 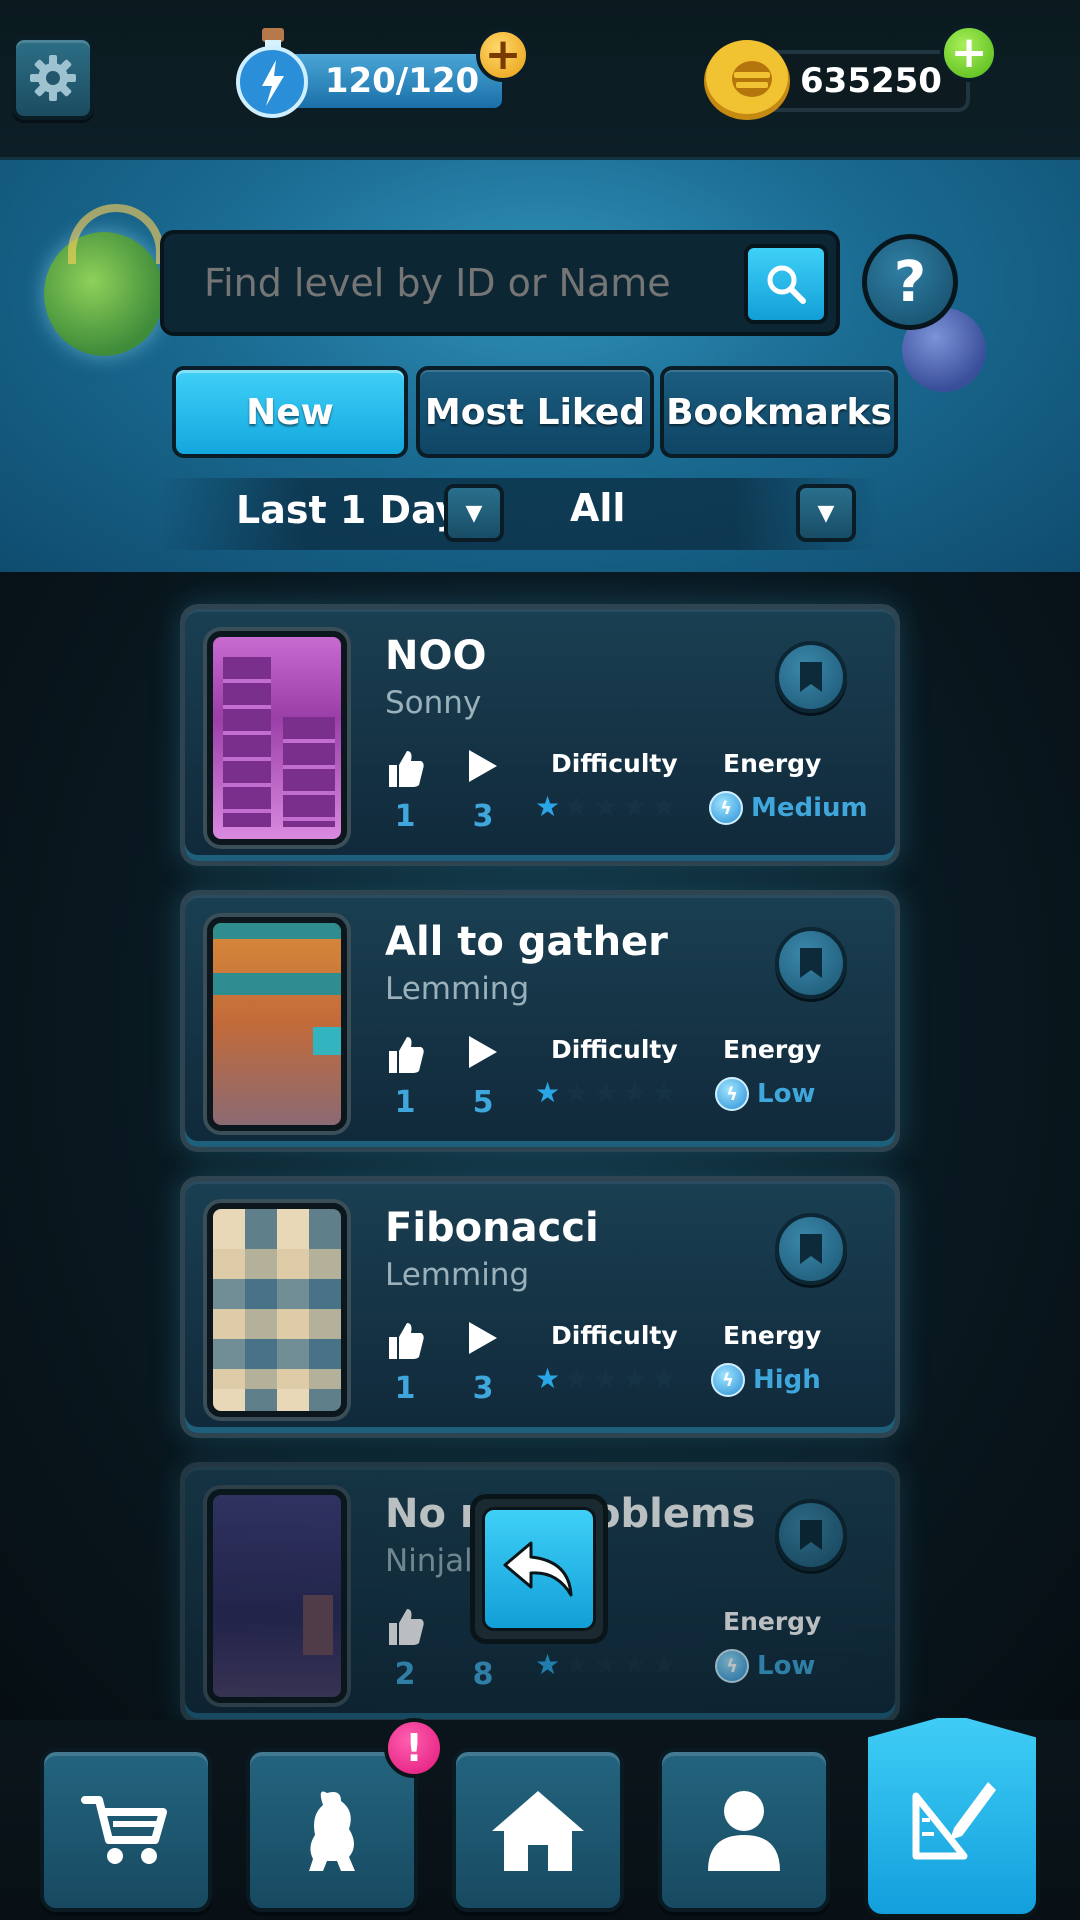 I want to click on search-button, so click(x=786, y=284).